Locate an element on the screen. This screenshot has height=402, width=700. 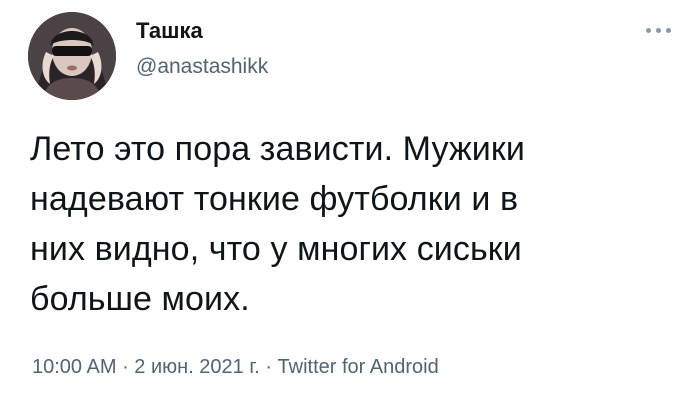
display-name: Ташка is located at coordinates (169, 31).